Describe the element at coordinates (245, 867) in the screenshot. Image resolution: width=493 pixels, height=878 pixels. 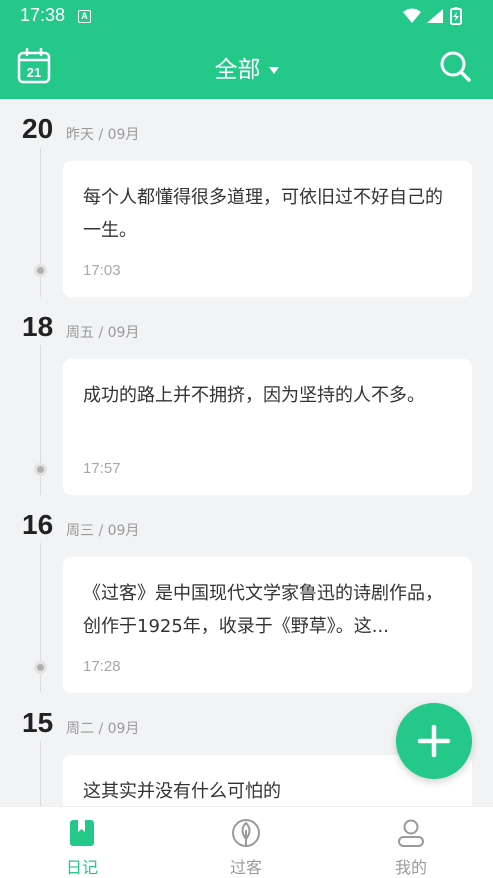
I see `nav-label: 过客` at that location.